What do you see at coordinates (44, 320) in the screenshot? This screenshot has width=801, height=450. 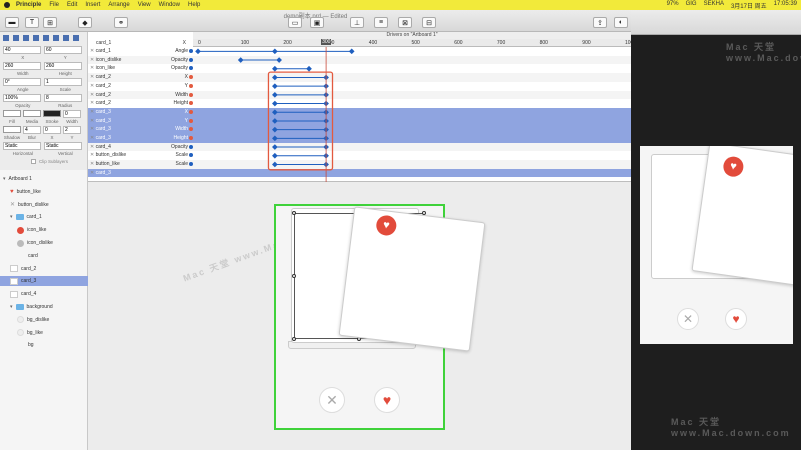 I see `layer-row: bg_dislike` at bounding box center [44, 320].